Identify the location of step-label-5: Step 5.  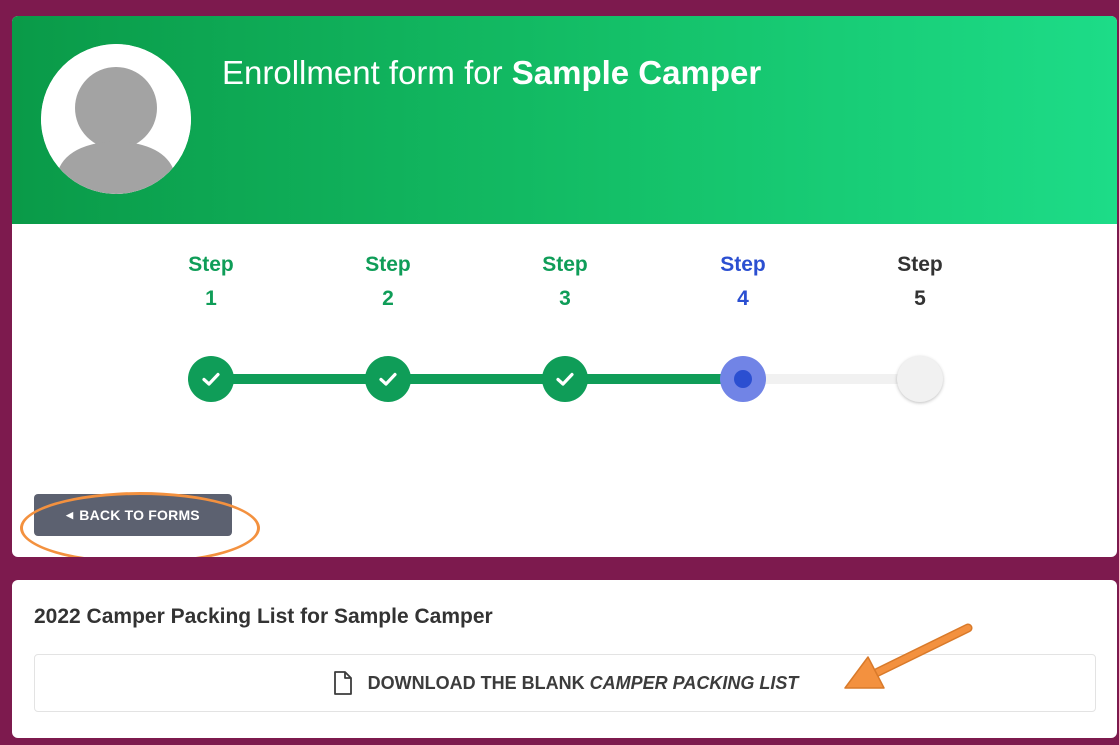
(920, 281).